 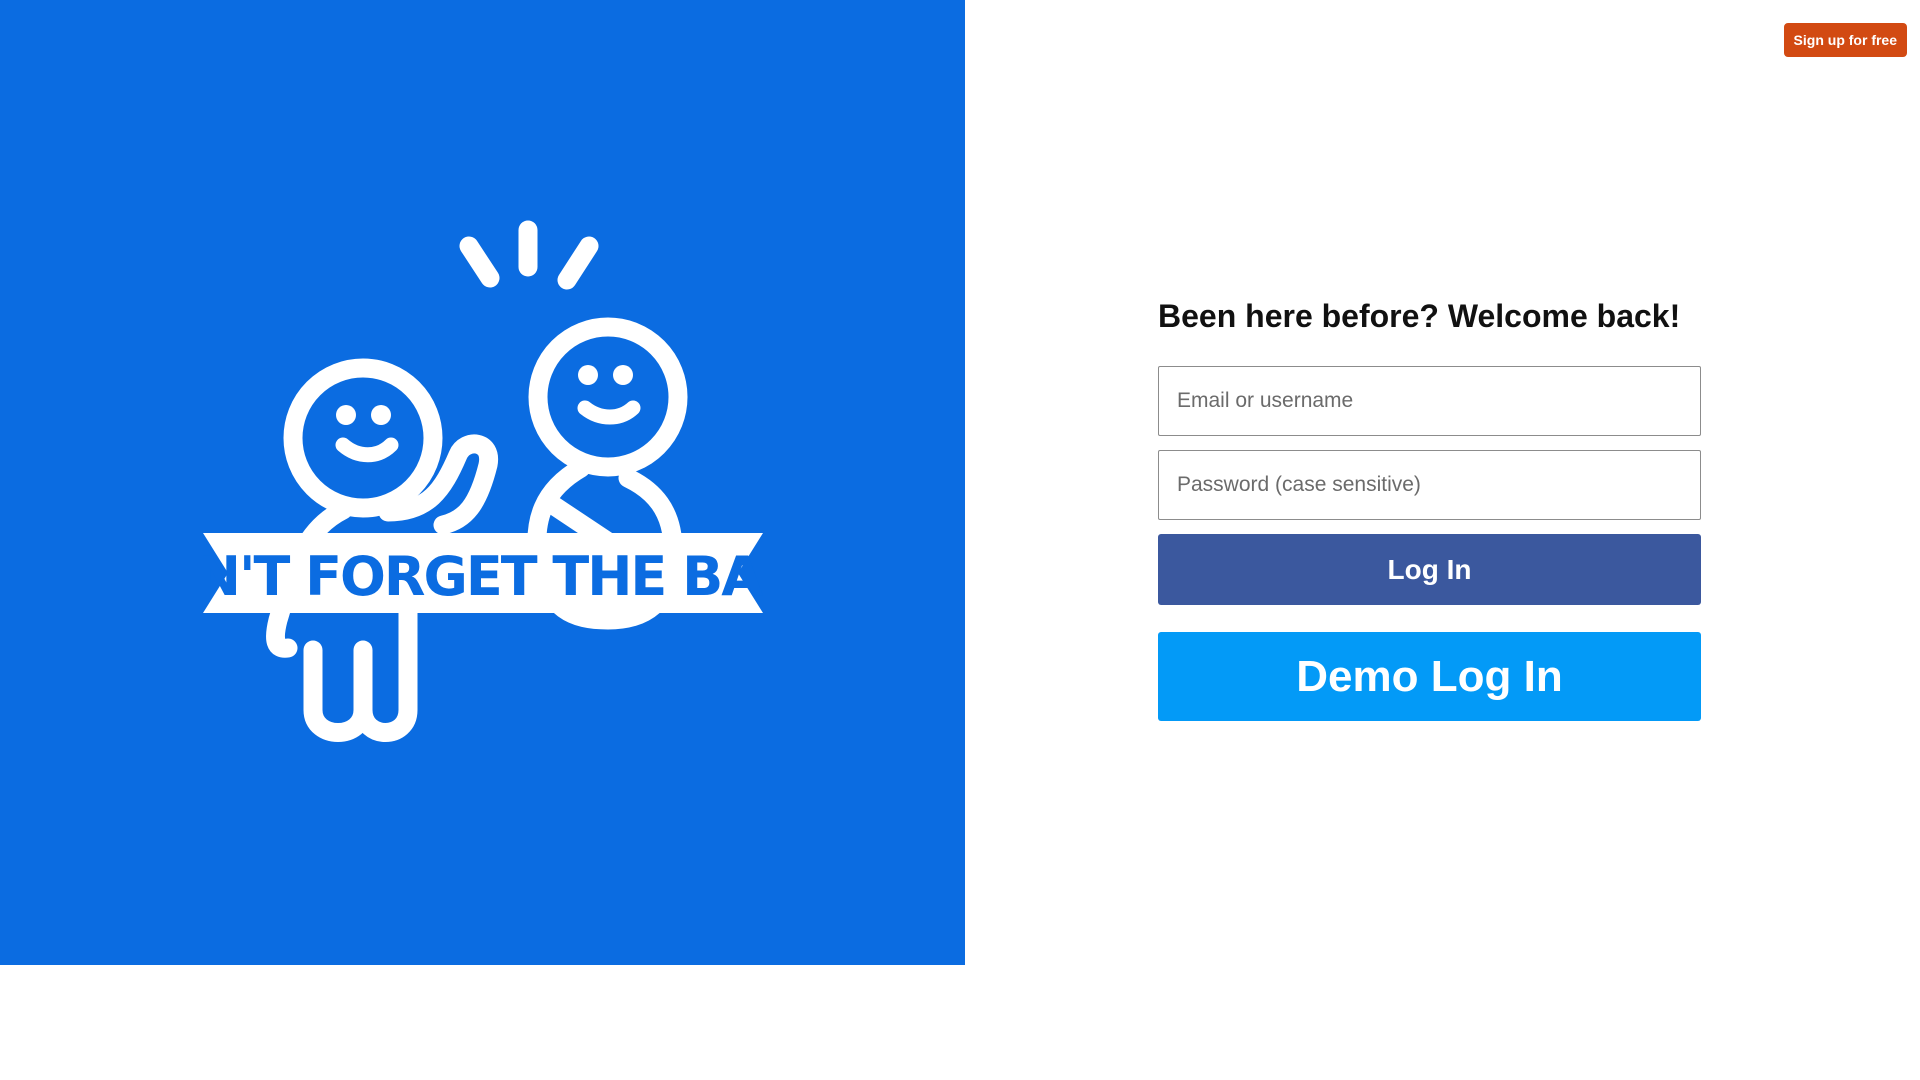 What do you see at coordinates (1429, 676) in the screenshot?
I see `demo-login-button: Demo Log In` at bounding box center [1429, 676].